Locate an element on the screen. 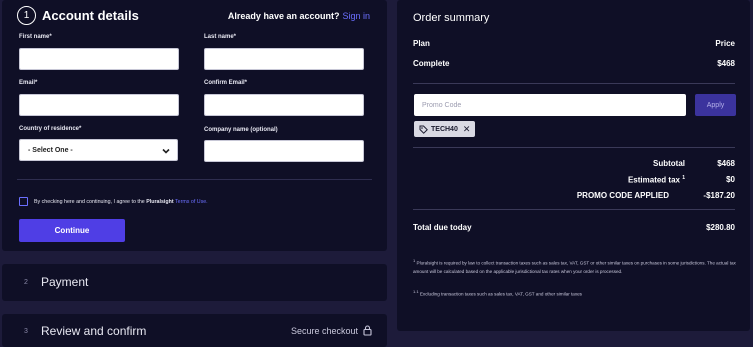 The height and width of the screenshot is (347, 753). first-name-field is located at coordinates (99, 59).